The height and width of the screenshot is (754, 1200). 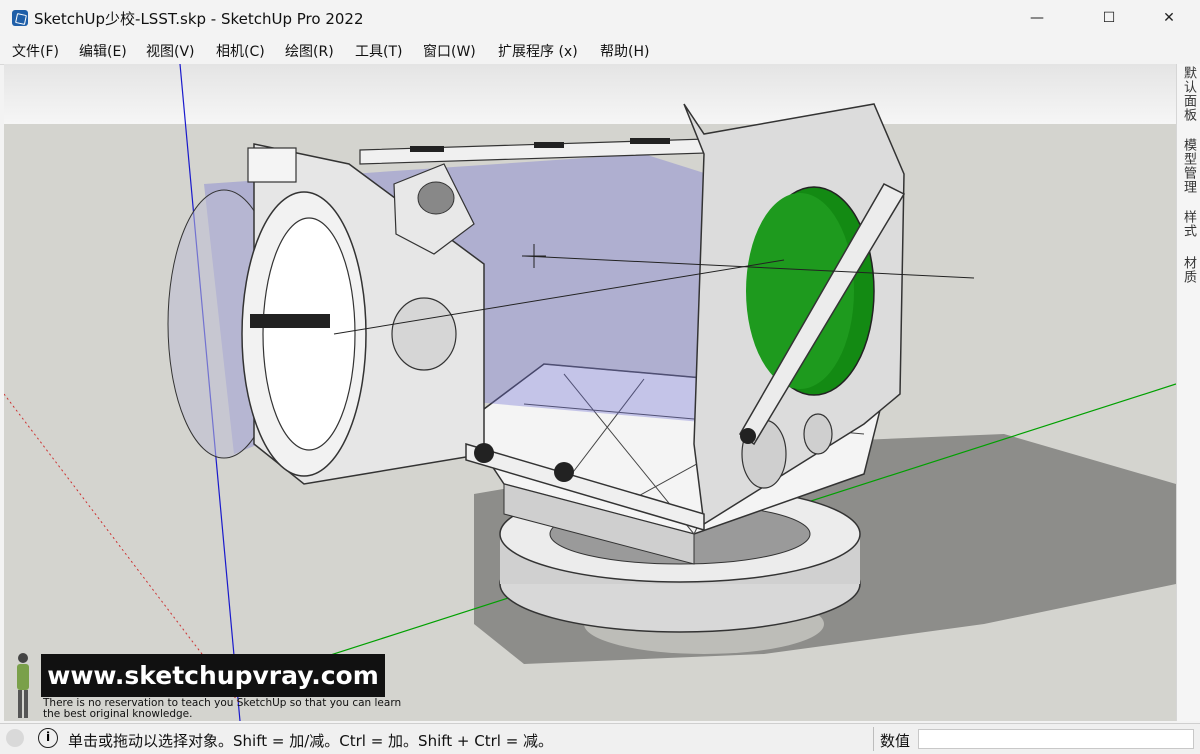 I want to click on camera-spider-vane, so click(x=290, y=321).